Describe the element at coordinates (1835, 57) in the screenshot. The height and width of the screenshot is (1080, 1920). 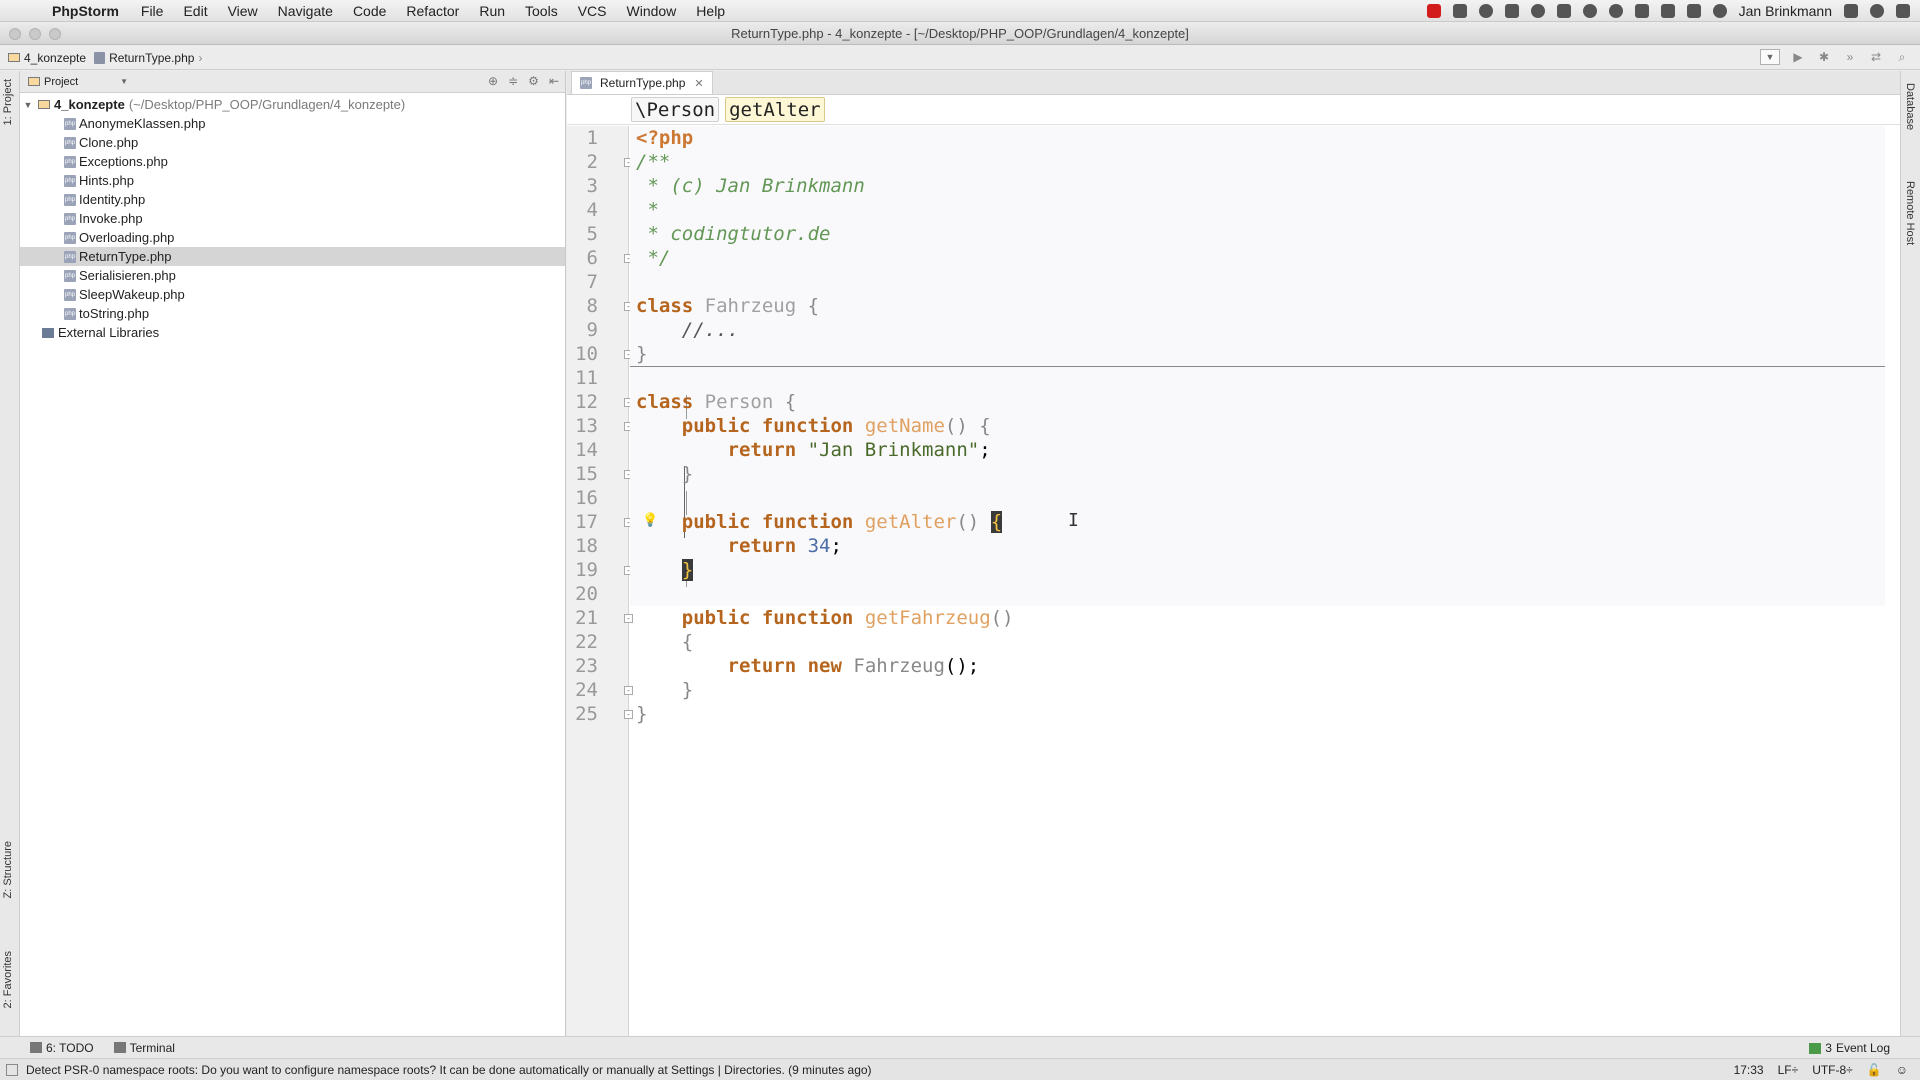
I see `run-toolbar: ▼ ▶ ✱ » ⇄ ⌕` at that location.